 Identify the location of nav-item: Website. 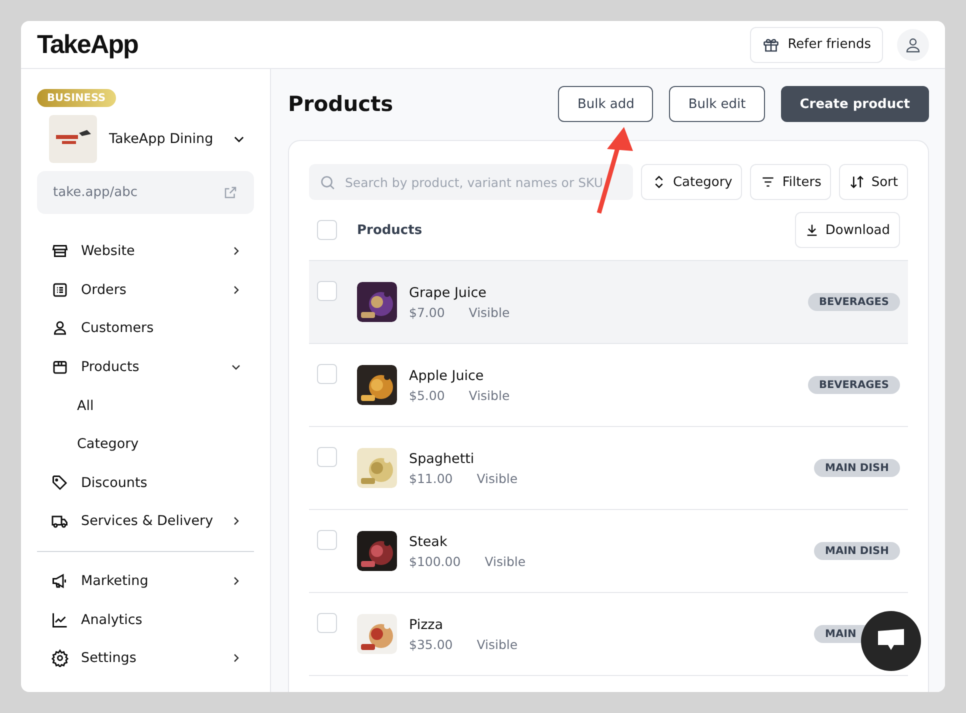
(145, 251).